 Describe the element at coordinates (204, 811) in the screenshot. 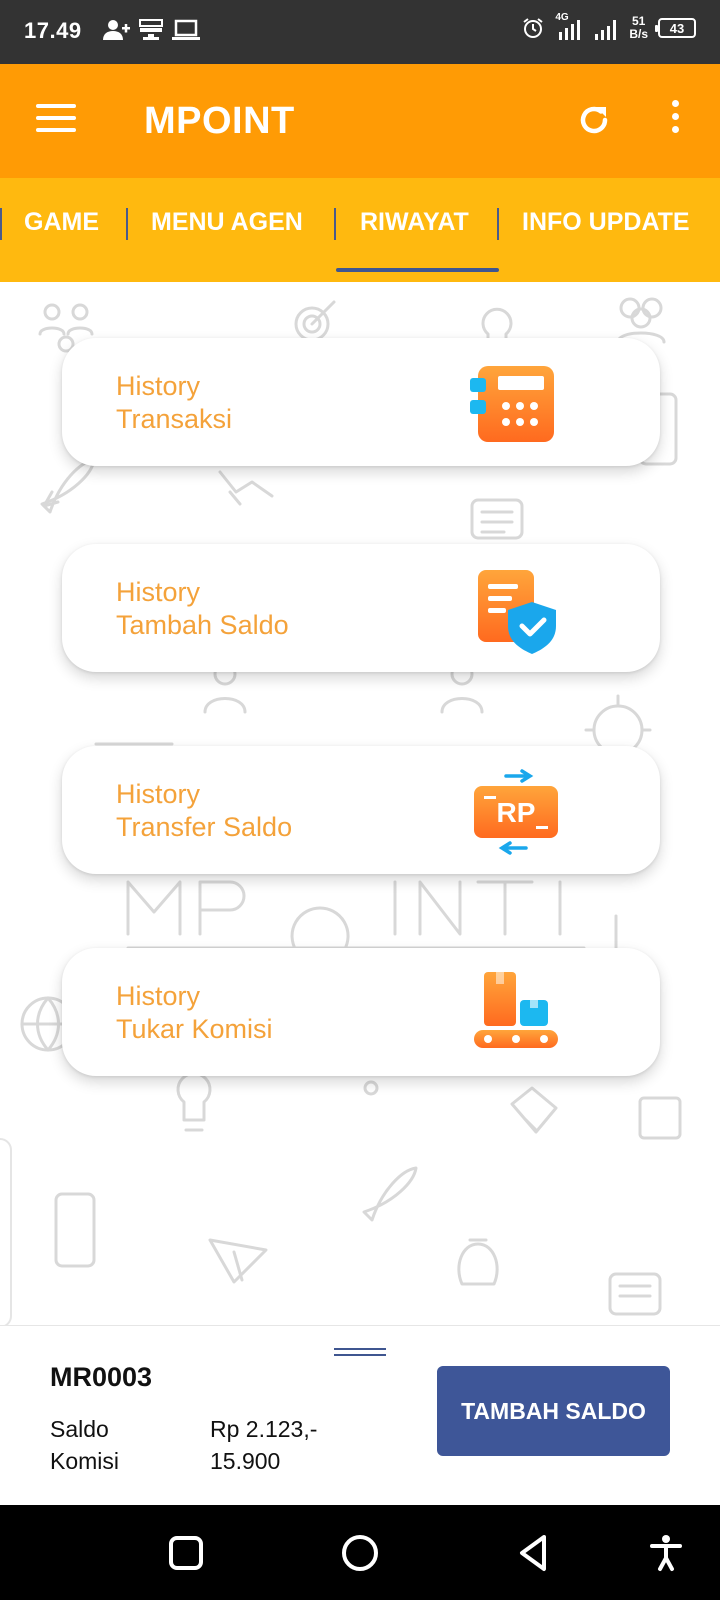

I see `card-title: History Transfer Saldo` at that location.